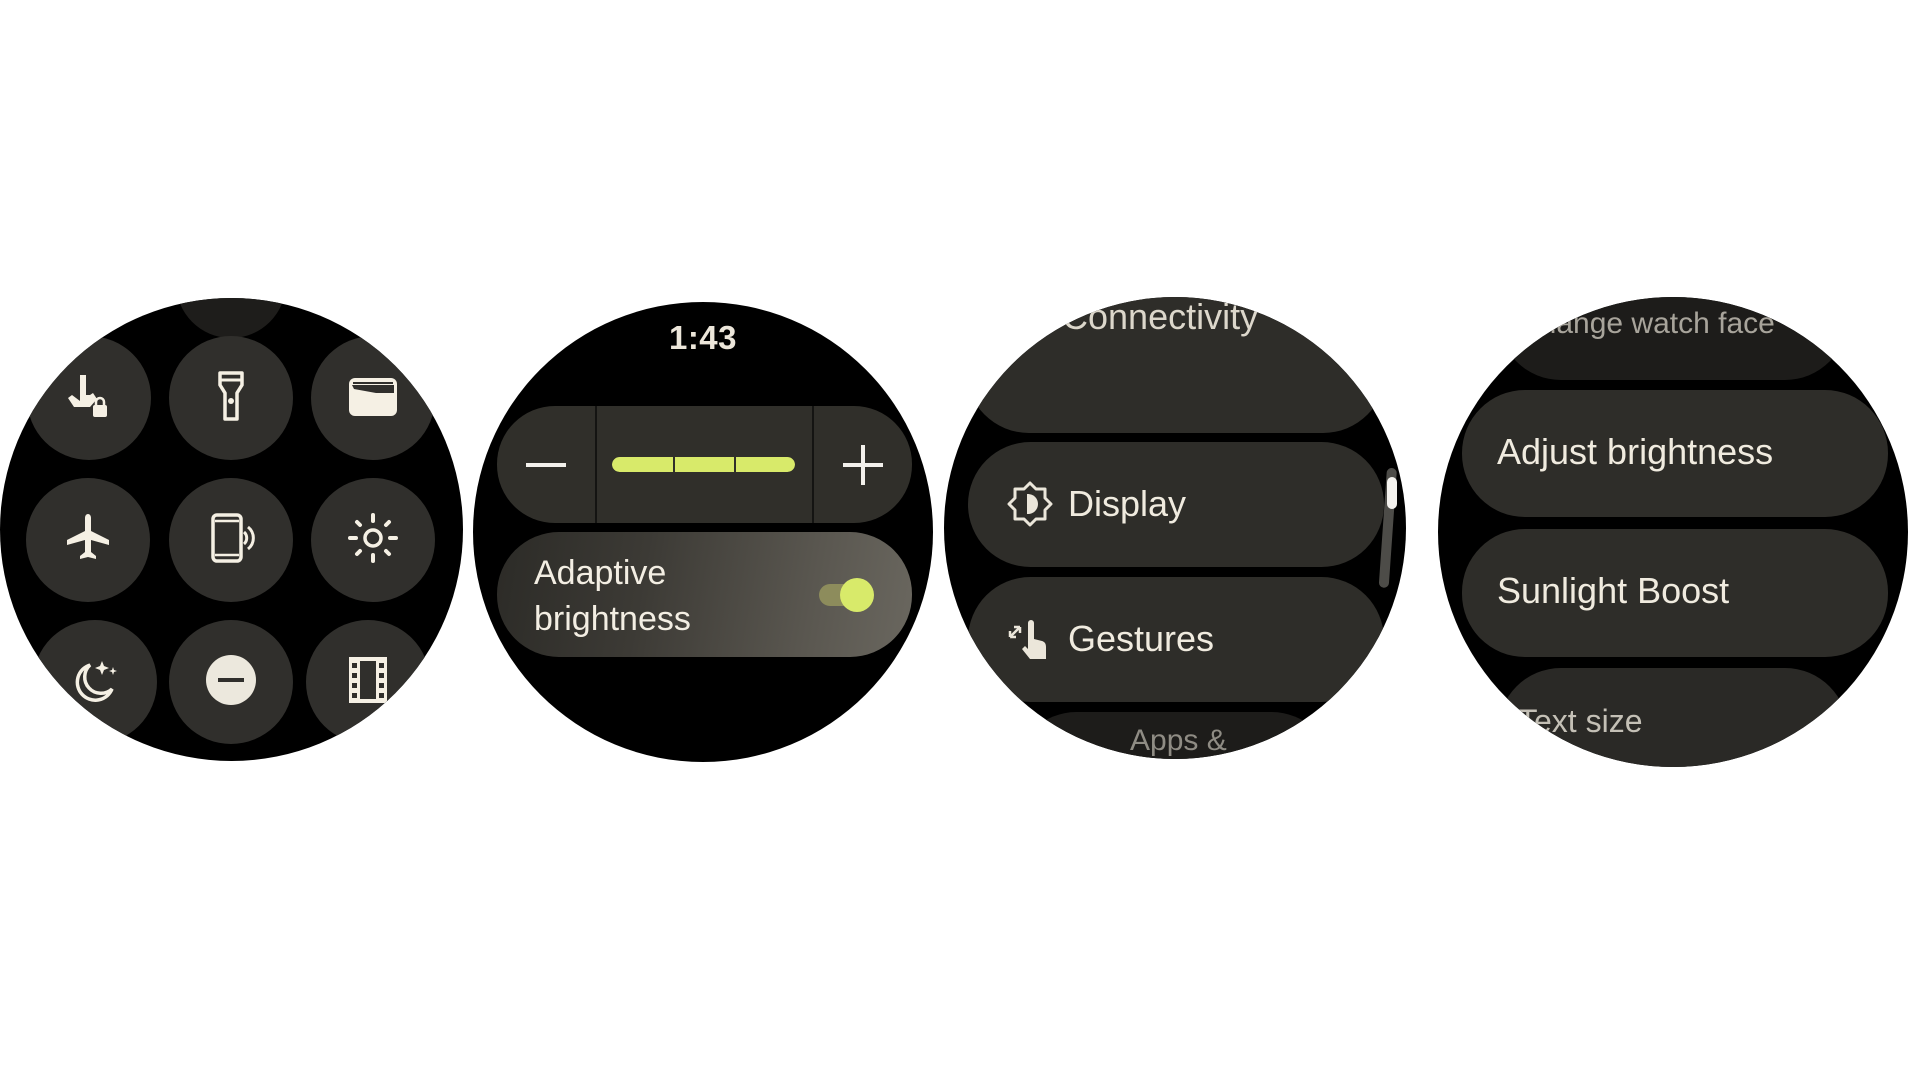 This screenshot has width=1920, height=1080. I want to click on display-item-sunlight-boost: Sunlight Boost, so click(1675, 593).